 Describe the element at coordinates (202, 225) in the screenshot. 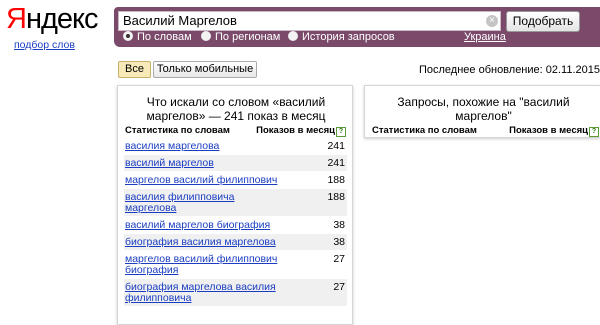

I see `phrase-link: василий маргелов биография` at that location.